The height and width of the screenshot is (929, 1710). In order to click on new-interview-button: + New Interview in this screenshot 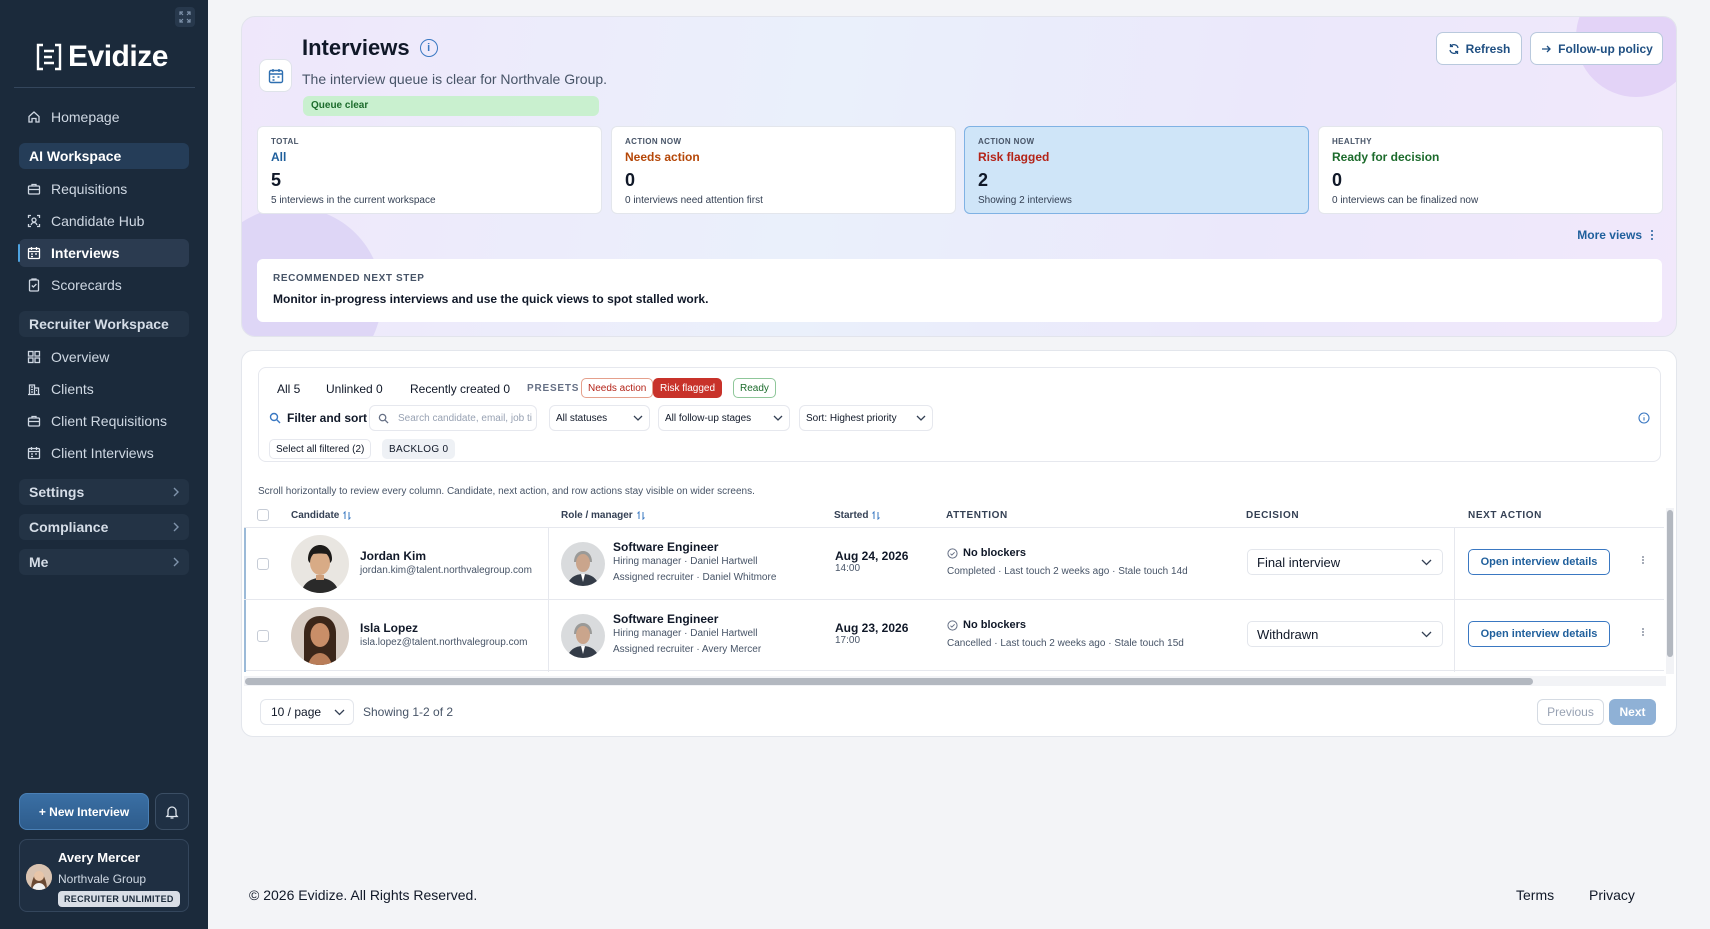, I will do `click(84, 811)`.